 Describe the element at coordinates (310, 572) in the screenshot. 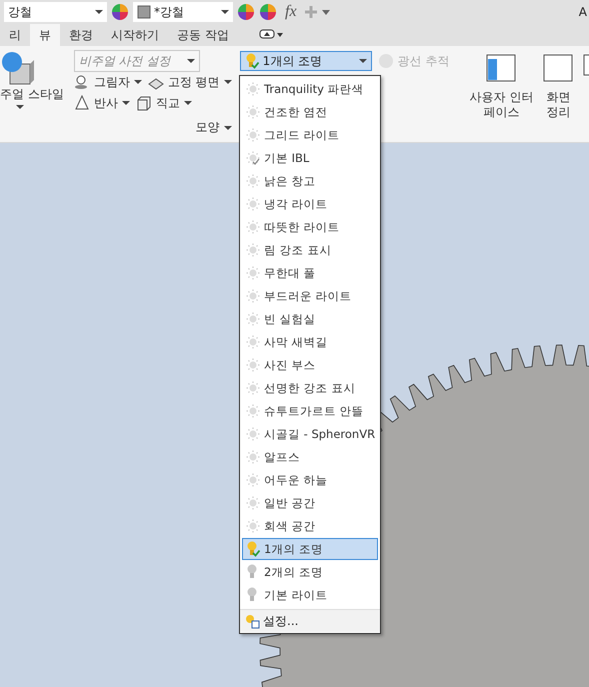

I see `lighting-menu-item: 2개의 조명` at that location.